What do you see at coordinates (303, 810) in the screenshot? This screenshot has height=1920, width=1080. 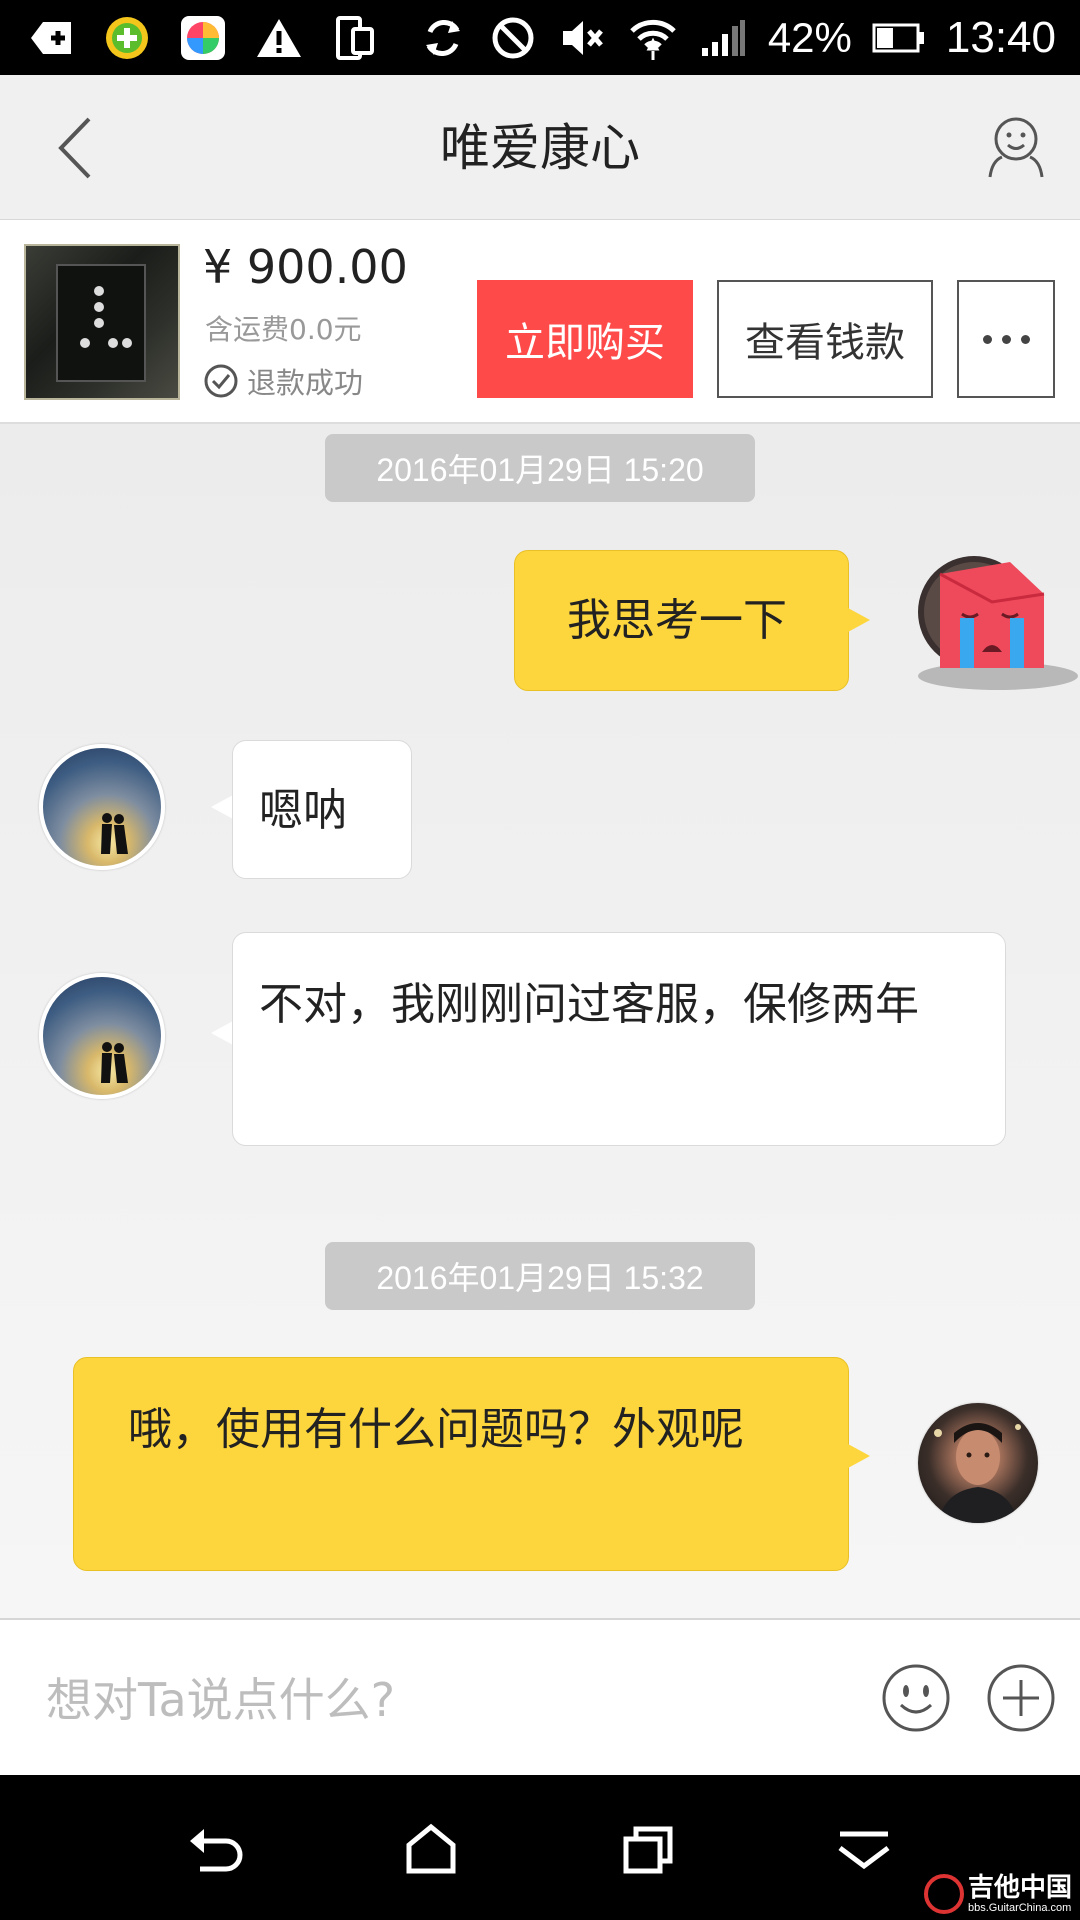 I see `message-text: 嗯呐` at bounding box center [303, 810].